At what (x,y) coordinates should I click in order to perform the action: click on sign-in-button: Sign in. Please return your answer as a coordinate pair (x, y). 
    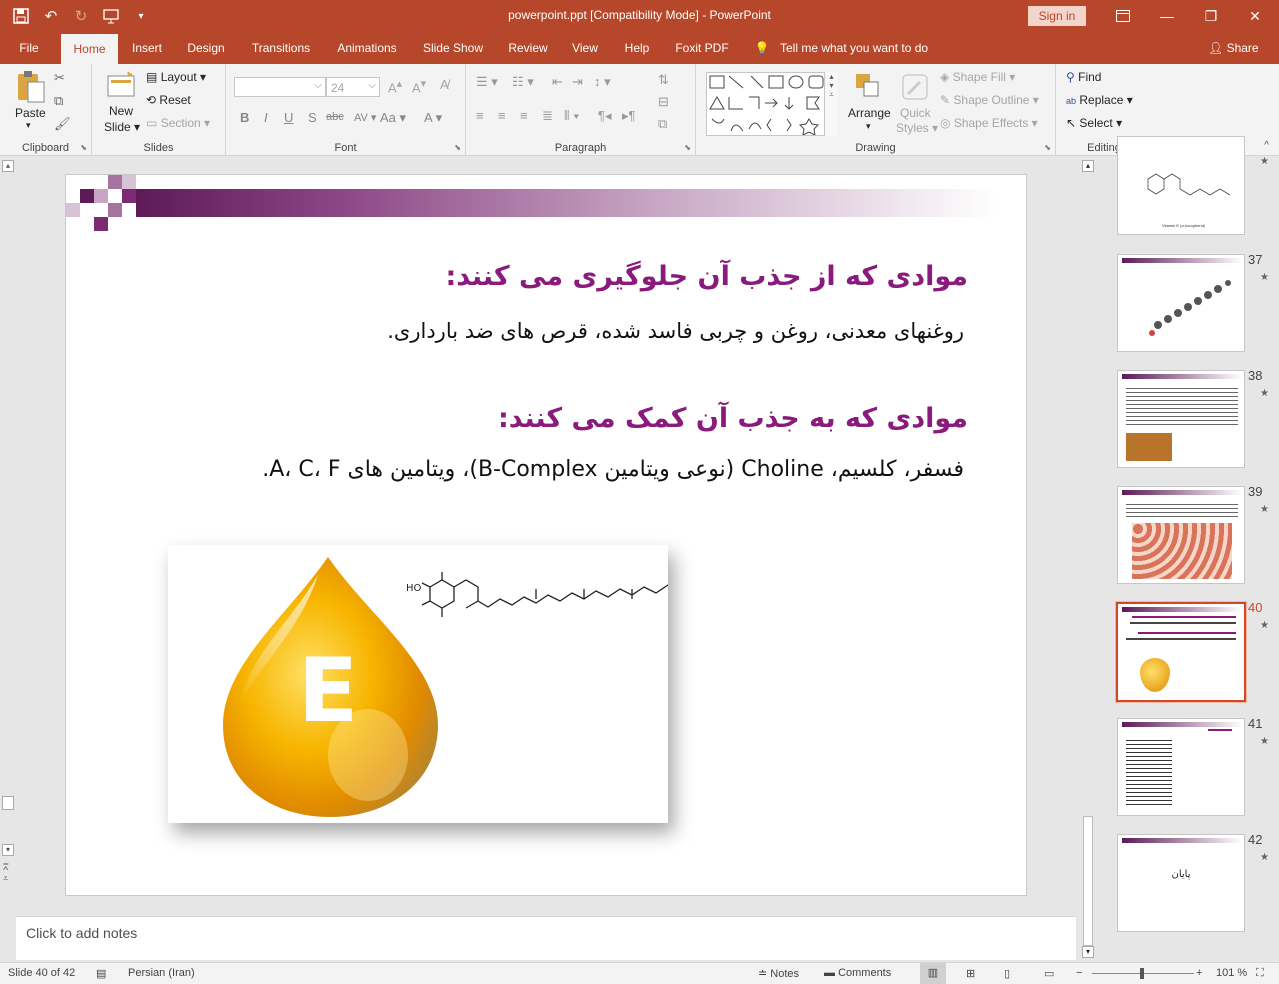
    Looking at the image, I should click on (1057, 16).